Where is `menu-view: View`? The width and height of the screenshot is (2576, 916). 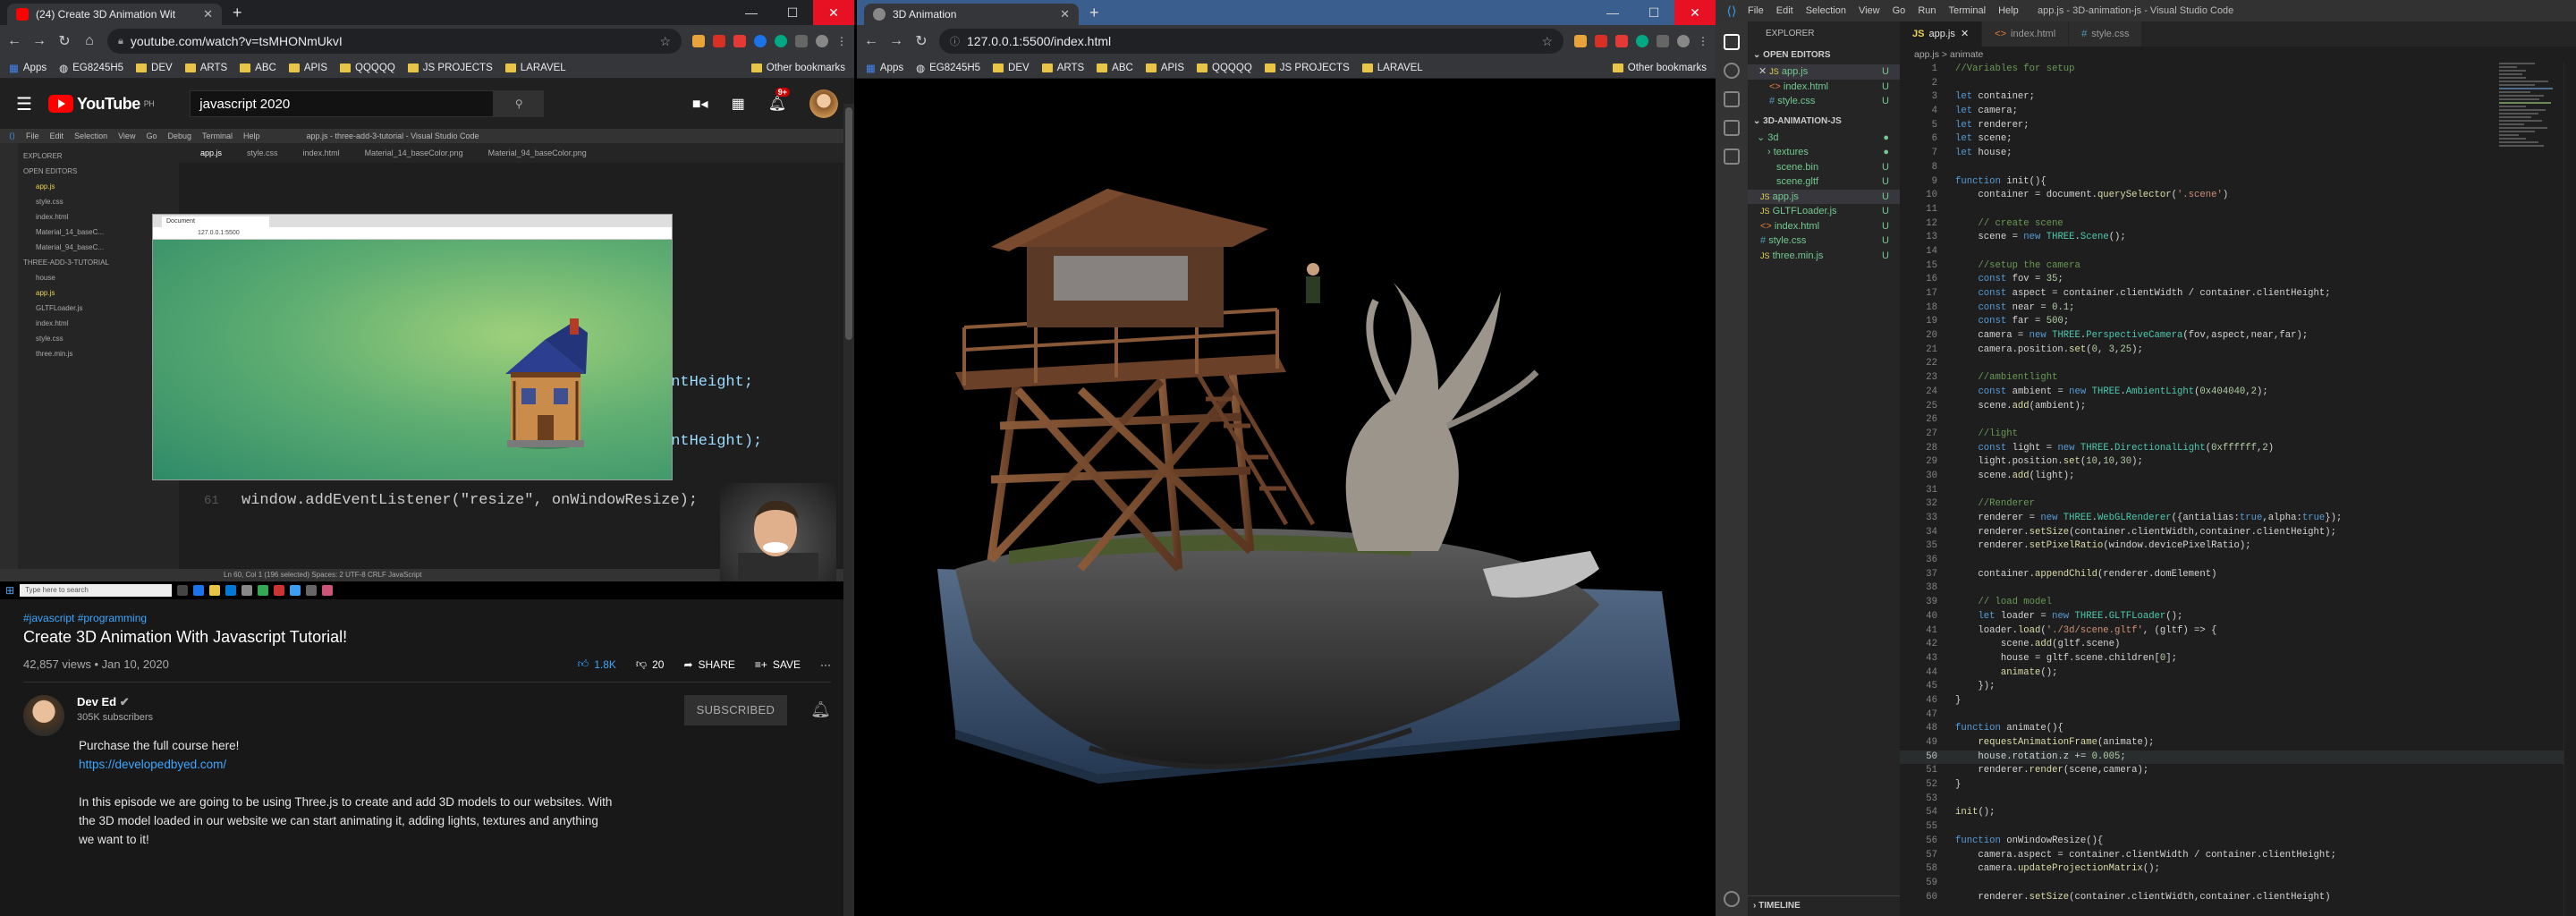 menu-view: View is located at coordinates (1869, 10).